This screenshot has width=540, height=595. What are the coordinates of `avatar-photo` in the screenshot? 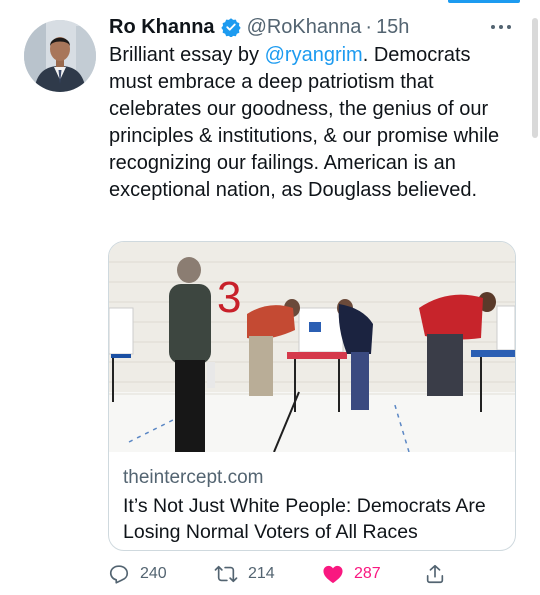 It's located at (60, 56).